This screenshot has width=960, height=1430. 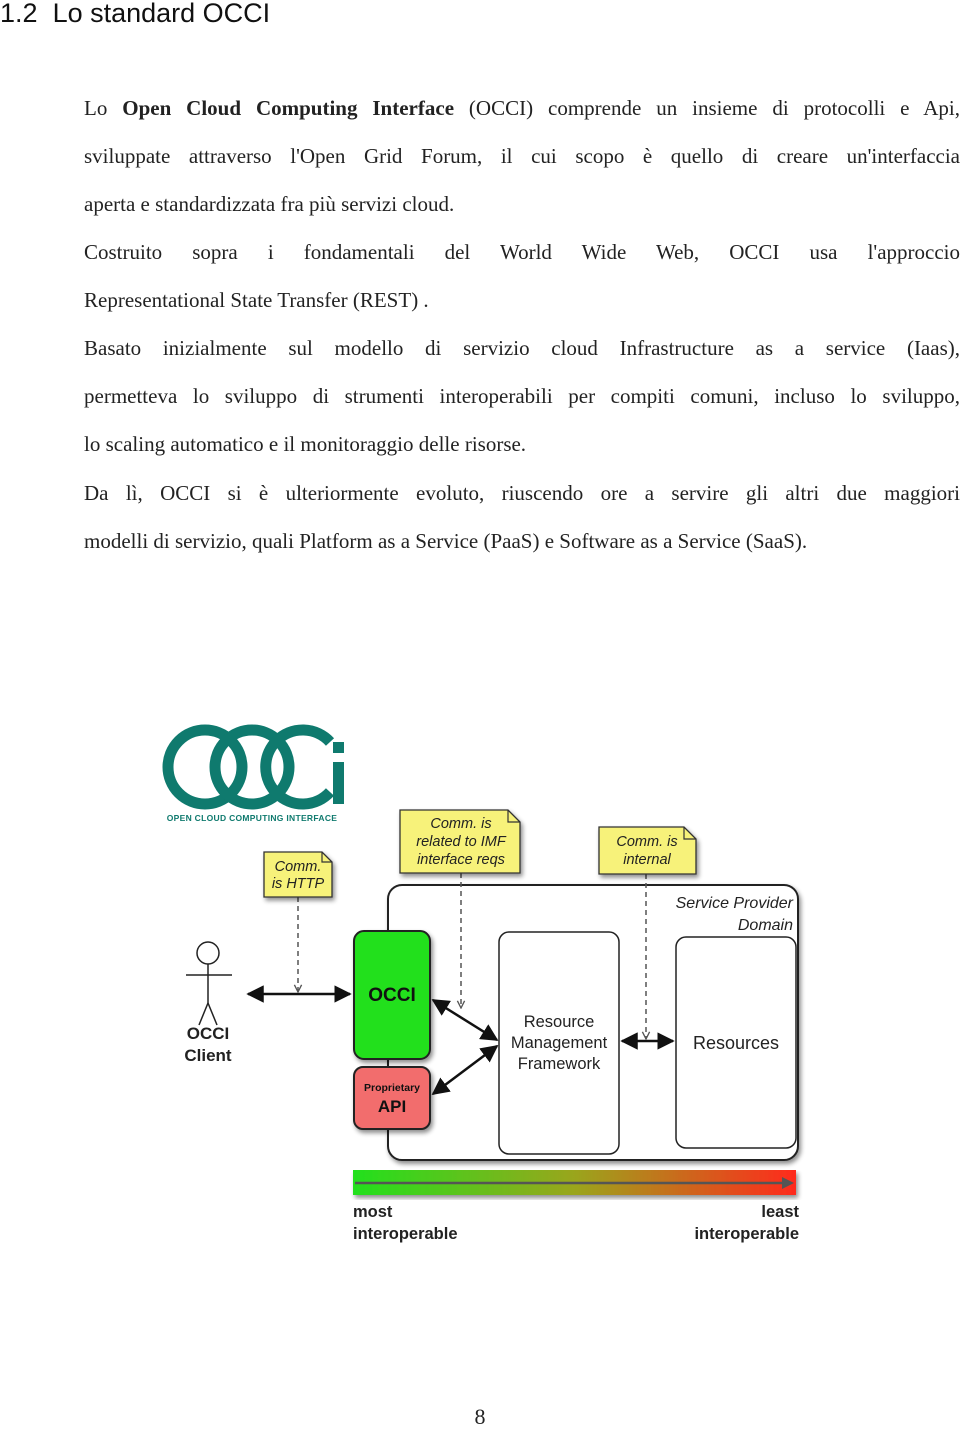 What do you see at coordinates (746, 1234) in the screenshot?
I see `scale-right-label-line2: interoperable` at bounding box center [746, 1234].